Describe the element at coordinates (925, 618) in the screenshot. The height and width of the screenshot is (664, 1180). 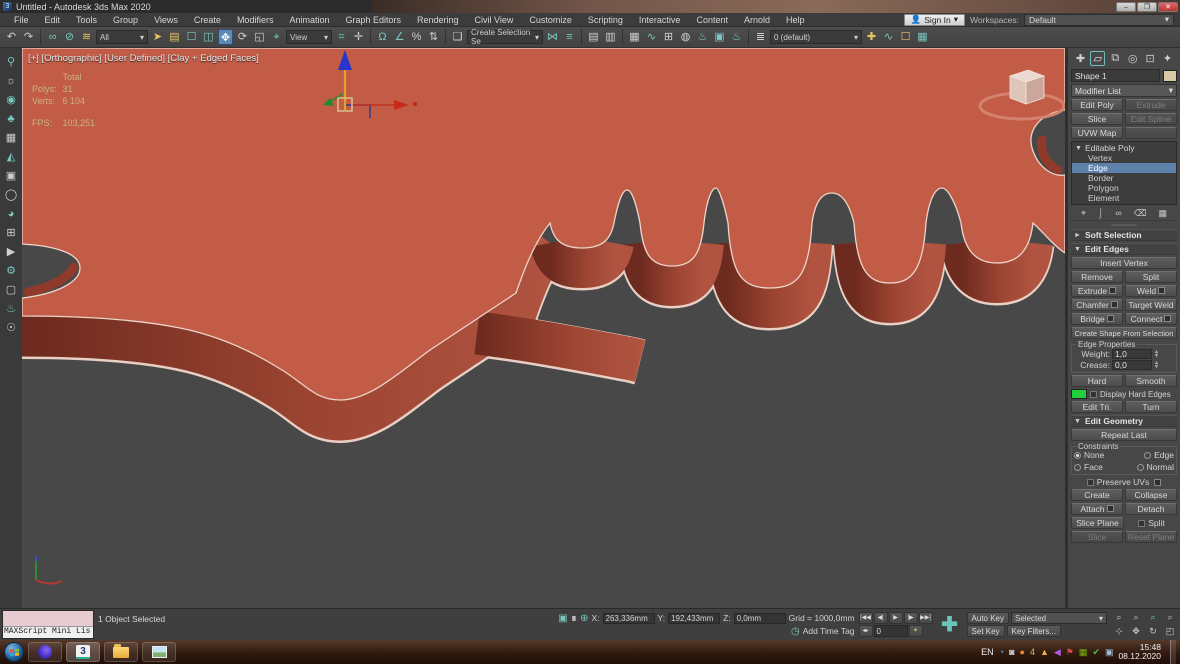
I see `go-to-end-button: ▶▶|` at that location.